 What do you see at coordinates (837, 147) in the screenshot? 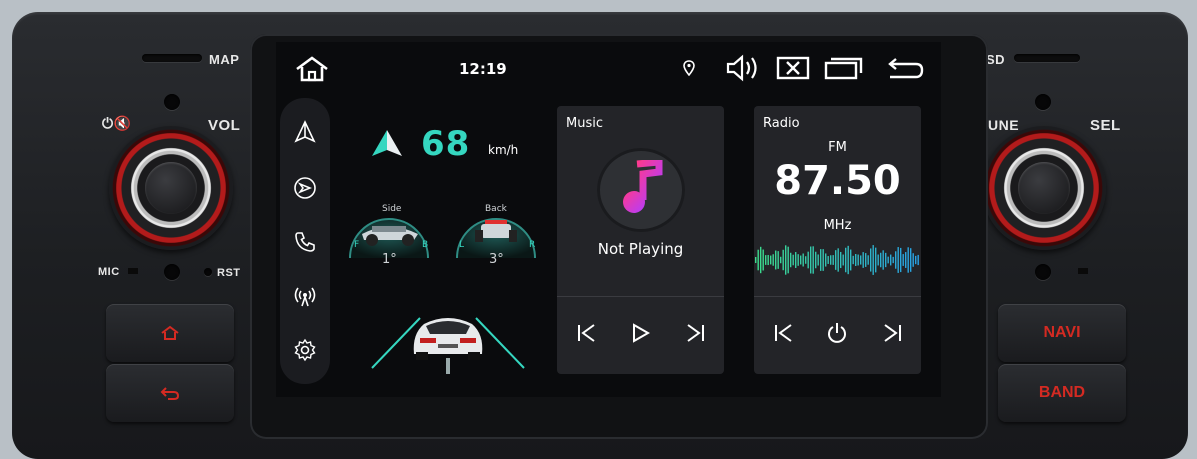
I see `radio-band: FM` at bounding box center [837, 147].